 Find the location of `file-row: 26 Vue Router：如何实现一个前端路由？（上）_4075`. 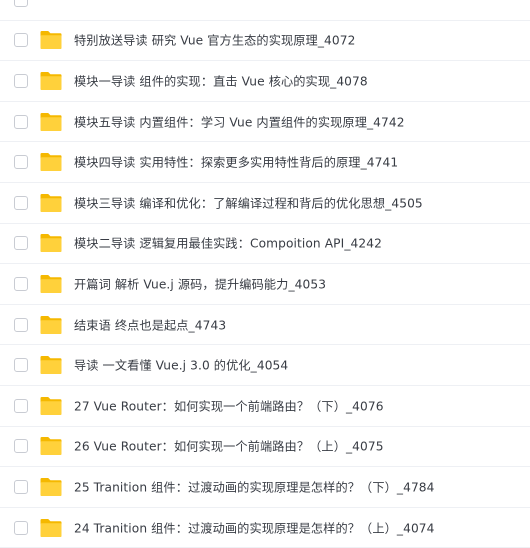

file-row: 26 Vue Router：如何实现一个前端路由？（上）_4075 is located at coordinates (265, 447).